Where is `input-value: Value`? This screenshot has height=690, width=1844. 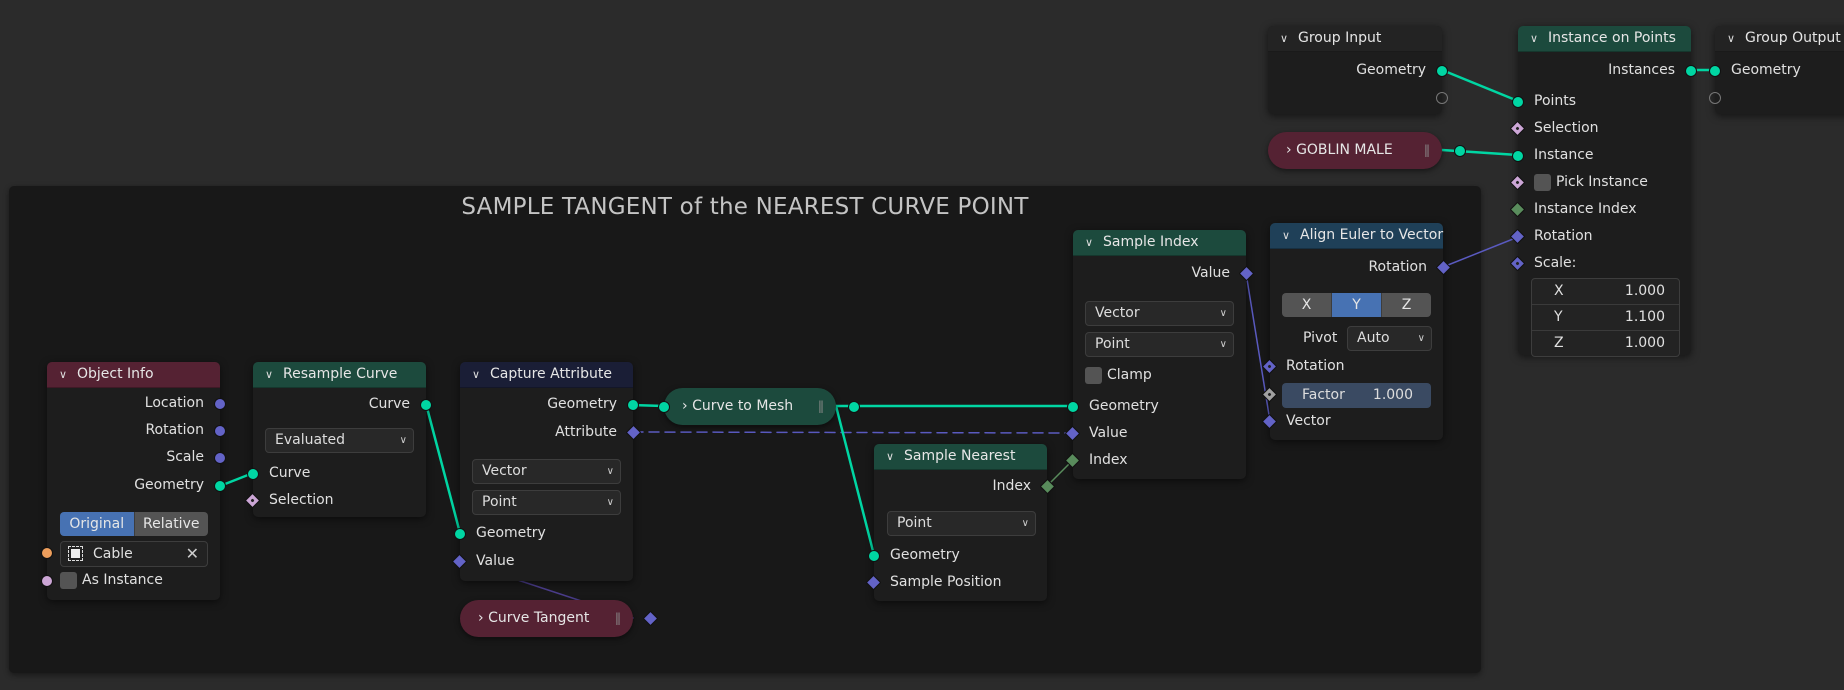
input-value: Value is located at coordinates (1155, 433).